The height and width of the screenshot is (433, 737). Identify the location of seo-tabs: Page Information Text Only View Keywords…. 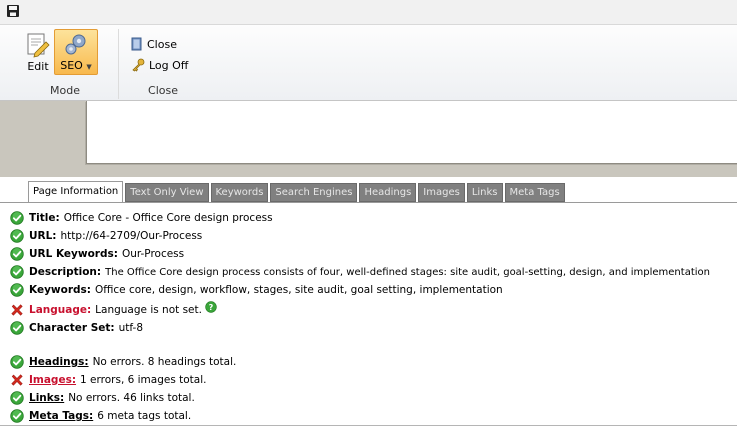
(296, 192).